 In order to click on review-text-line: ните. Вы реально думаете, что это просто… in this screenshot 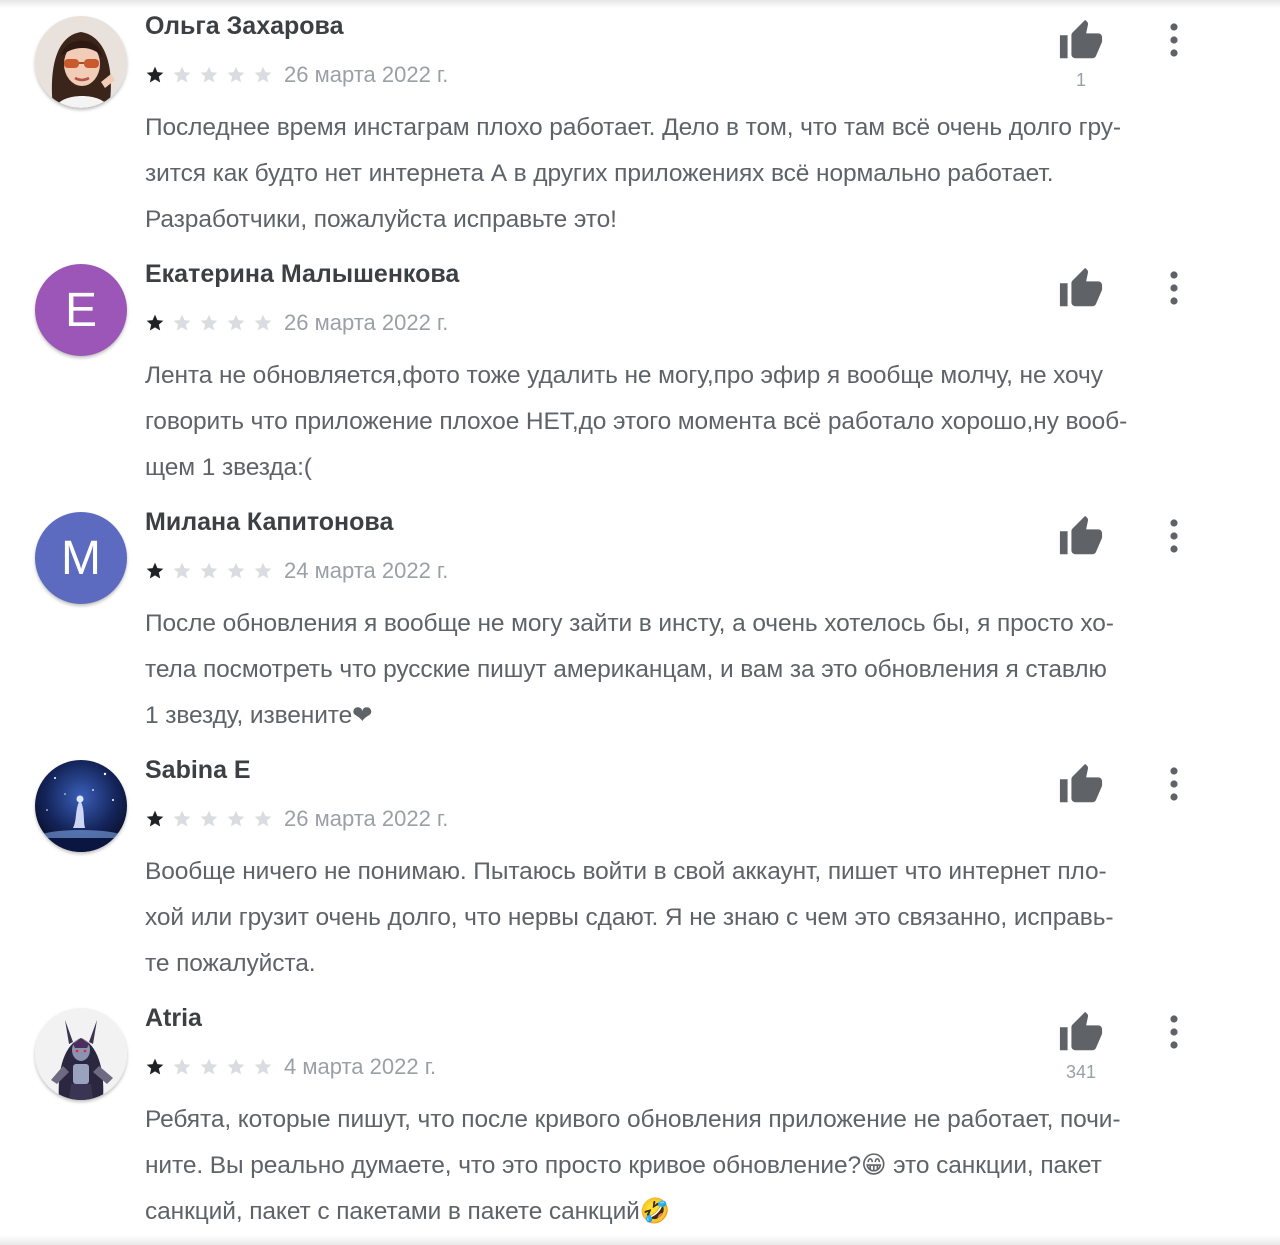, I will do `click(623, 1165)`.